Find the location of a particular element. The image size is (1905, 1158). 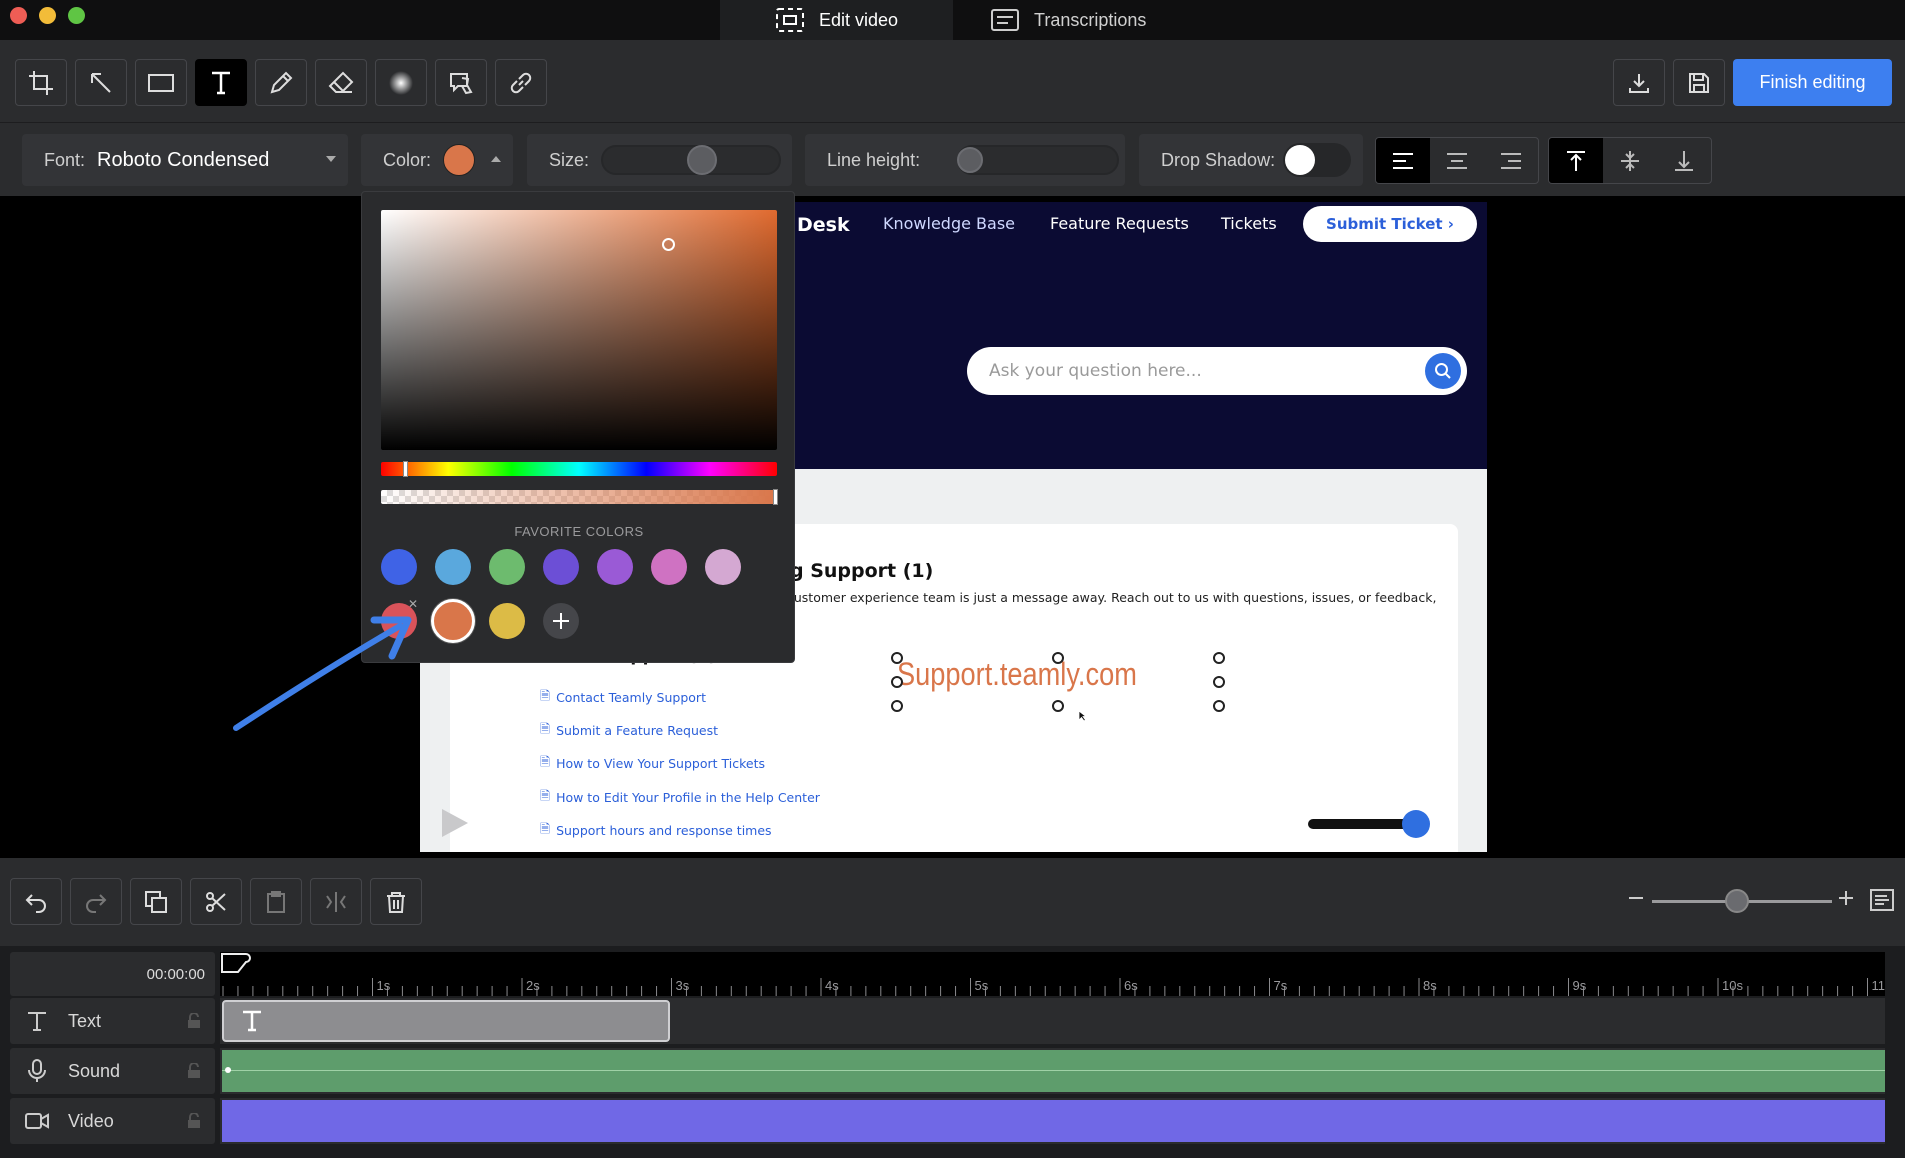

finish-editing-button: Finish editing is located at coordinates (1812, 82).